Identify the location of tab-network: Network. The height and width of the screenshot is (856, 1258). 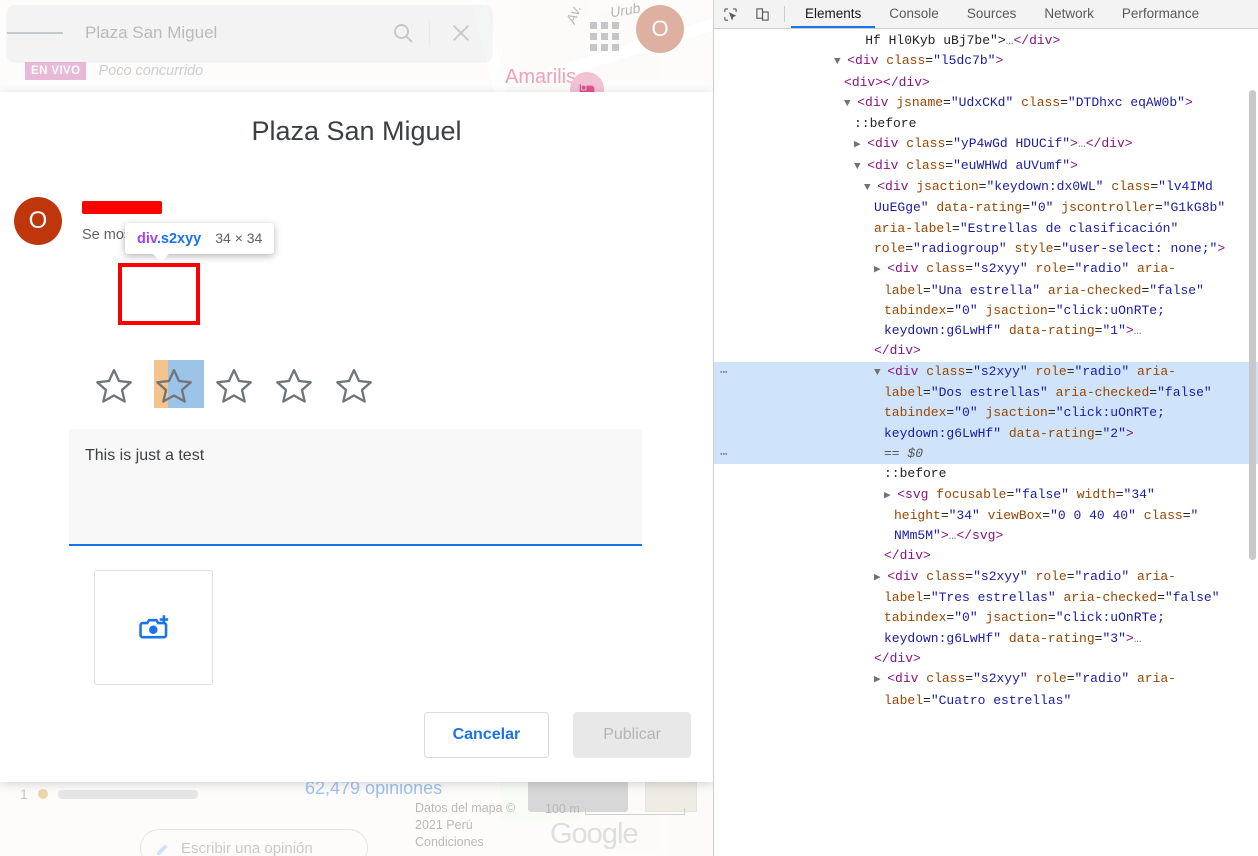
(1069, 14).